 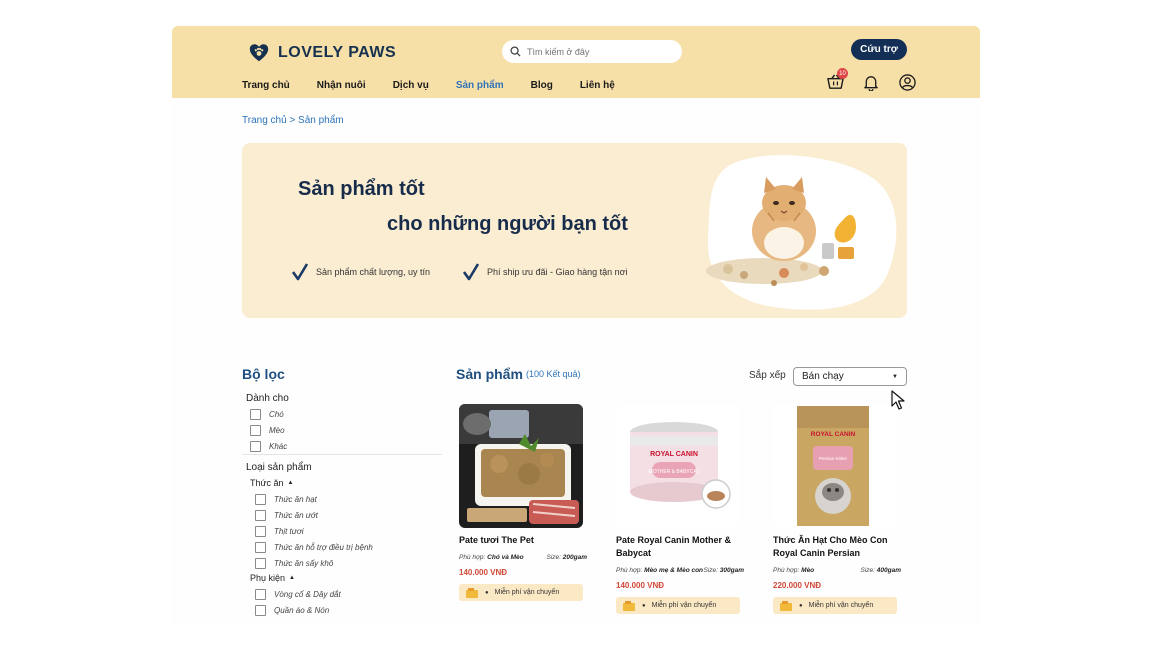 I want to click on hero-feature-shipping-label: Phí ship ưu đãi - Giao hàng tận nơi, so click(x=557, y=272).